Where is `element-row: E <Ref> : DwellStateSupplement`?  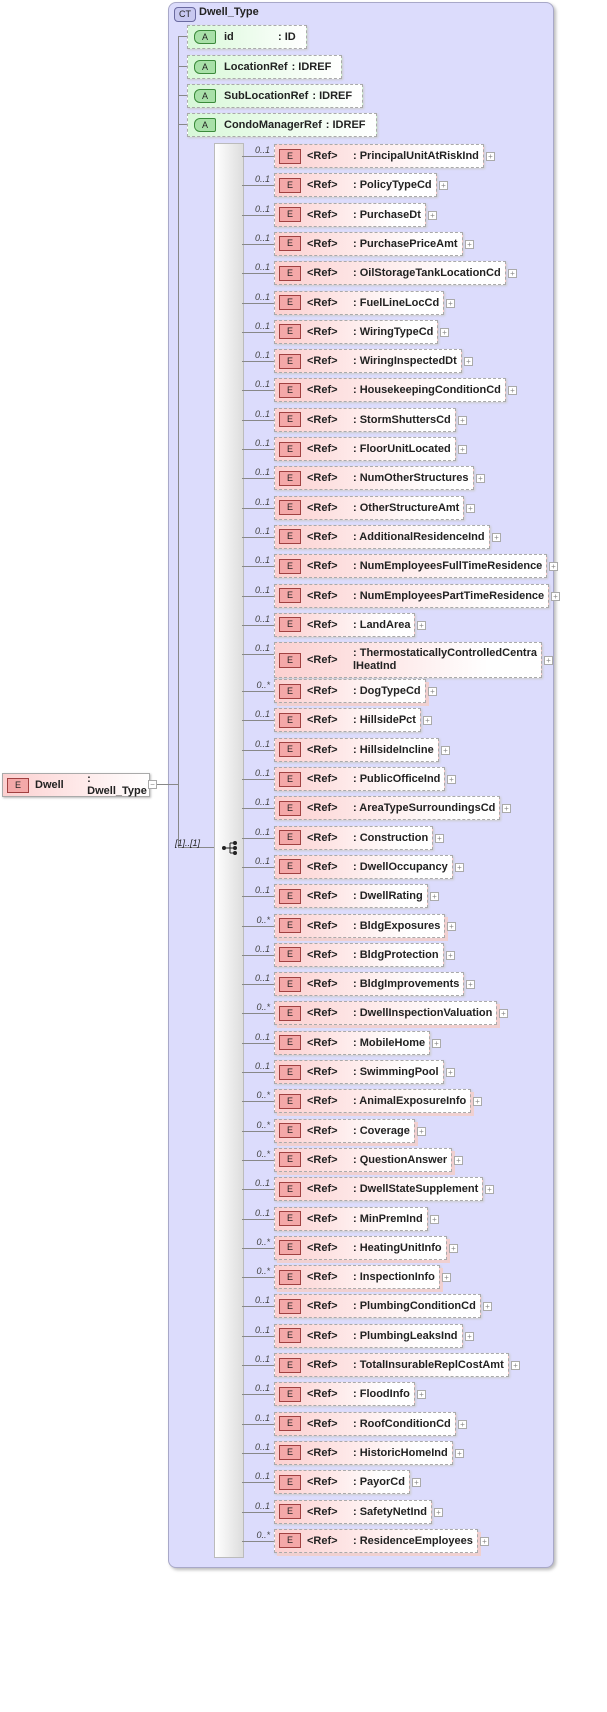 element-row: E <Ref> : DwellStateSupplement is located at coordinates (379, 1189).